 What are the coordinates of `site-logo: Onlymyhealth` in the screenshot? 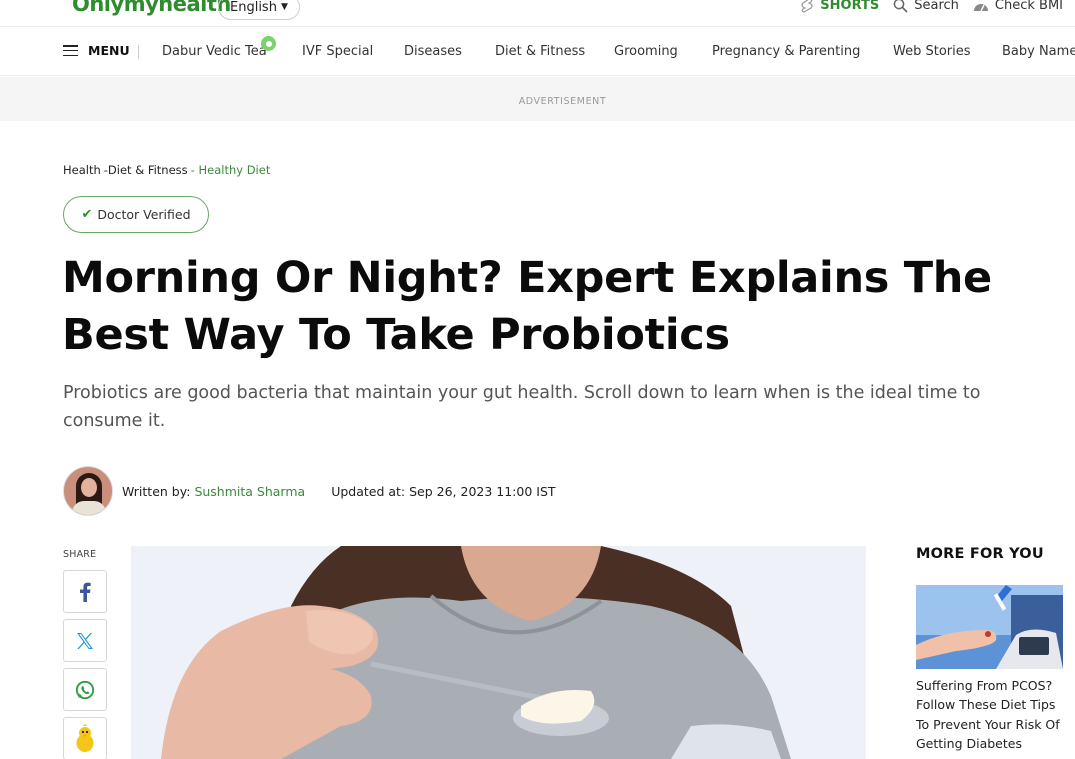 It's located at (151, 8).